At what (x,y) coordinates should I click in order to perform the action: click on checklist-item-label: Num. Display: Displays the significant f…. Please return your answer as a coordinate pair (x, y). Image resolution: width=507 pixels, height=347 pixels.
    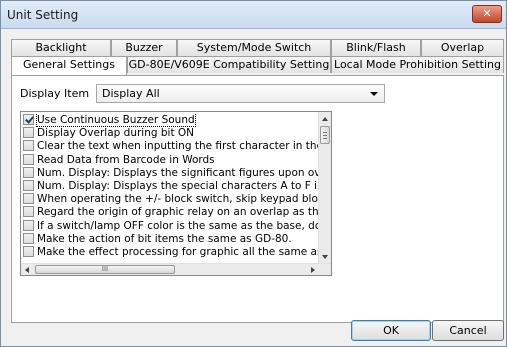
    Looking at the image, I should click on (180, 172).